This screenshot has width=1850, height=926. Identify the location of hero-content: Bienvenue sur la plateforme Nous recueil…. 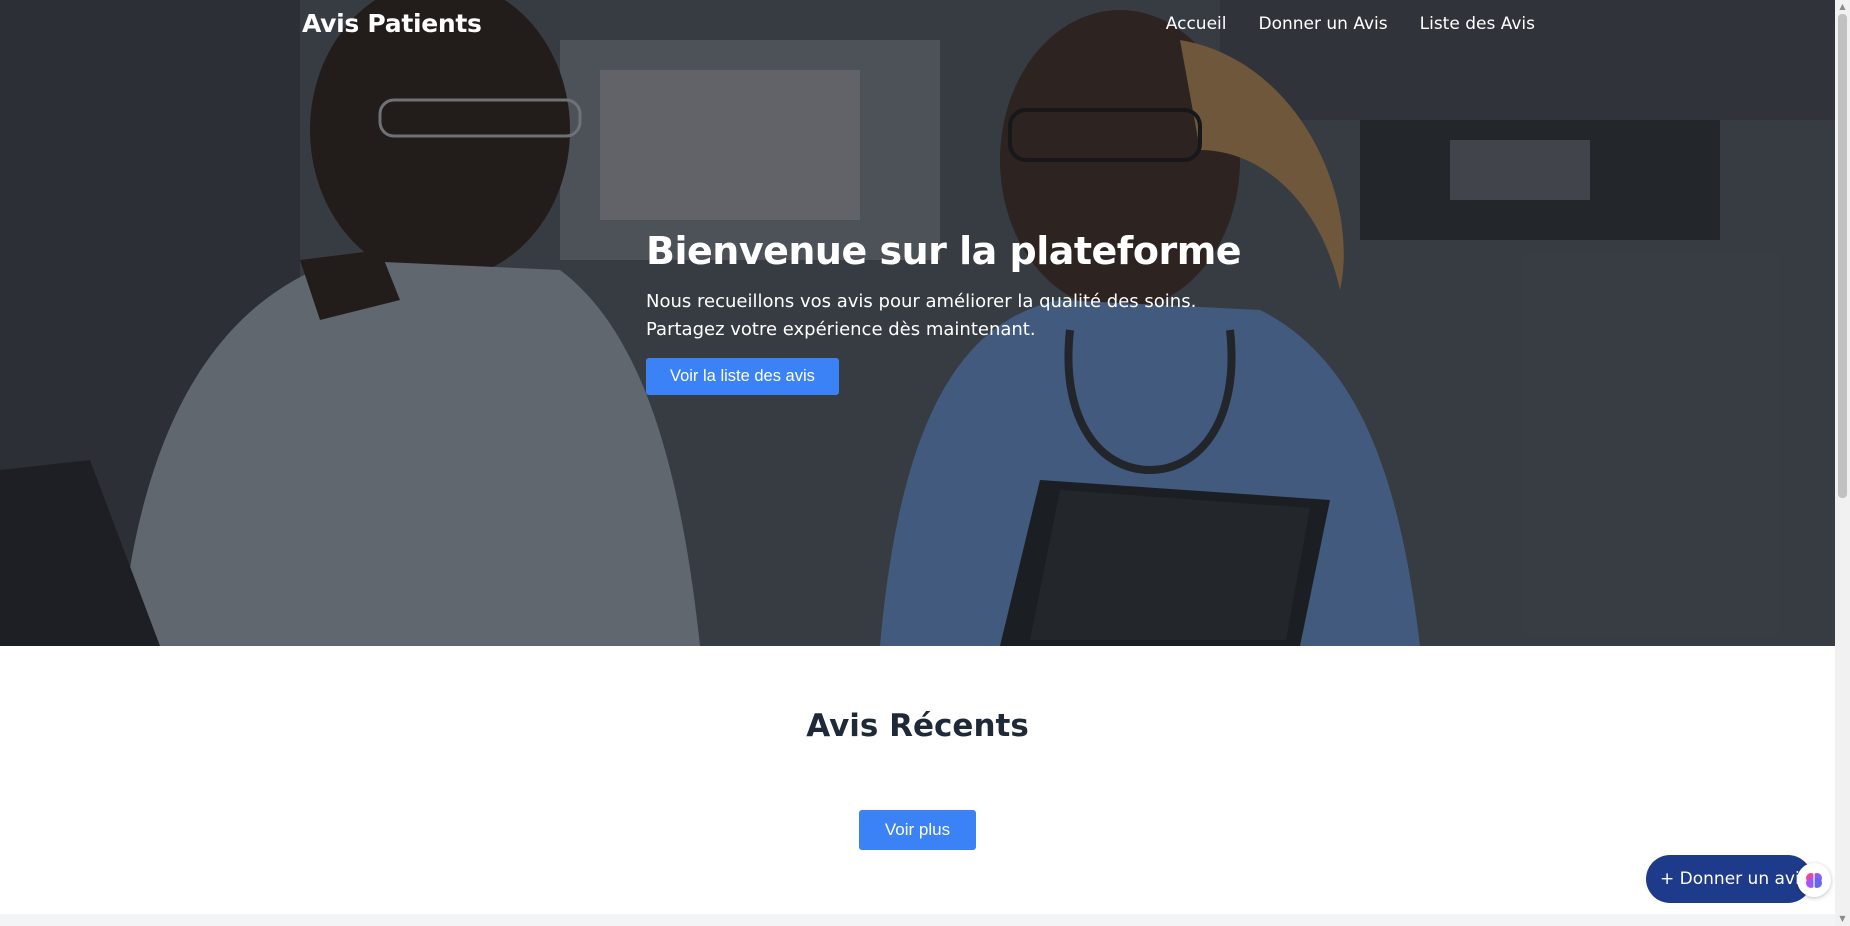
(946, 311).